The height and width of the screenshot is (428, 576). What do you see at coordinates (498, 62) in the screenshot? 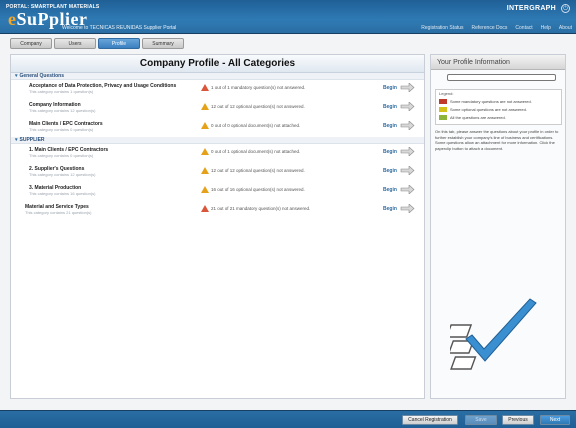
I see `sidebar-title: Your Profile Information` at bounding box center [498, 62].